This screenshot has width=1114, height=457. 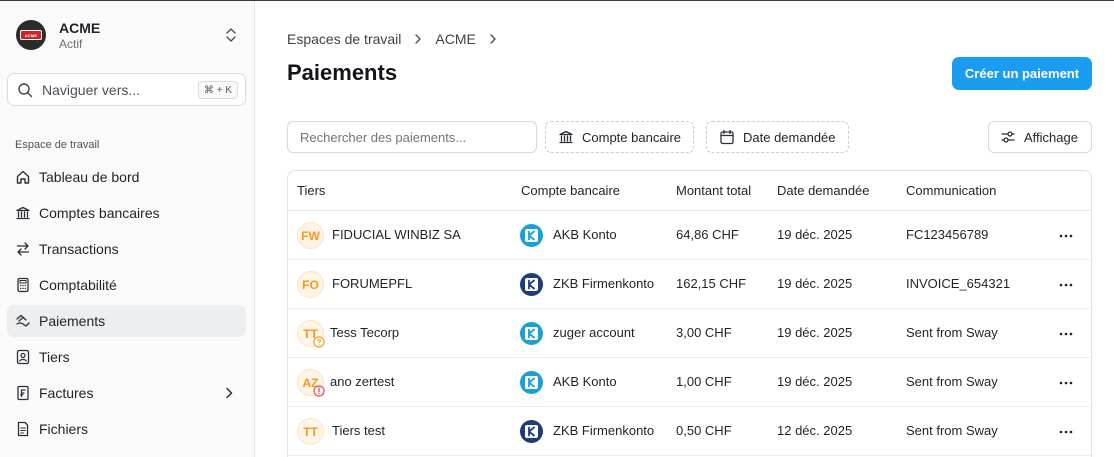 I want to click on sidebar-item-bank-accounts: Comptes bancaires, so click(x=126, y=213).